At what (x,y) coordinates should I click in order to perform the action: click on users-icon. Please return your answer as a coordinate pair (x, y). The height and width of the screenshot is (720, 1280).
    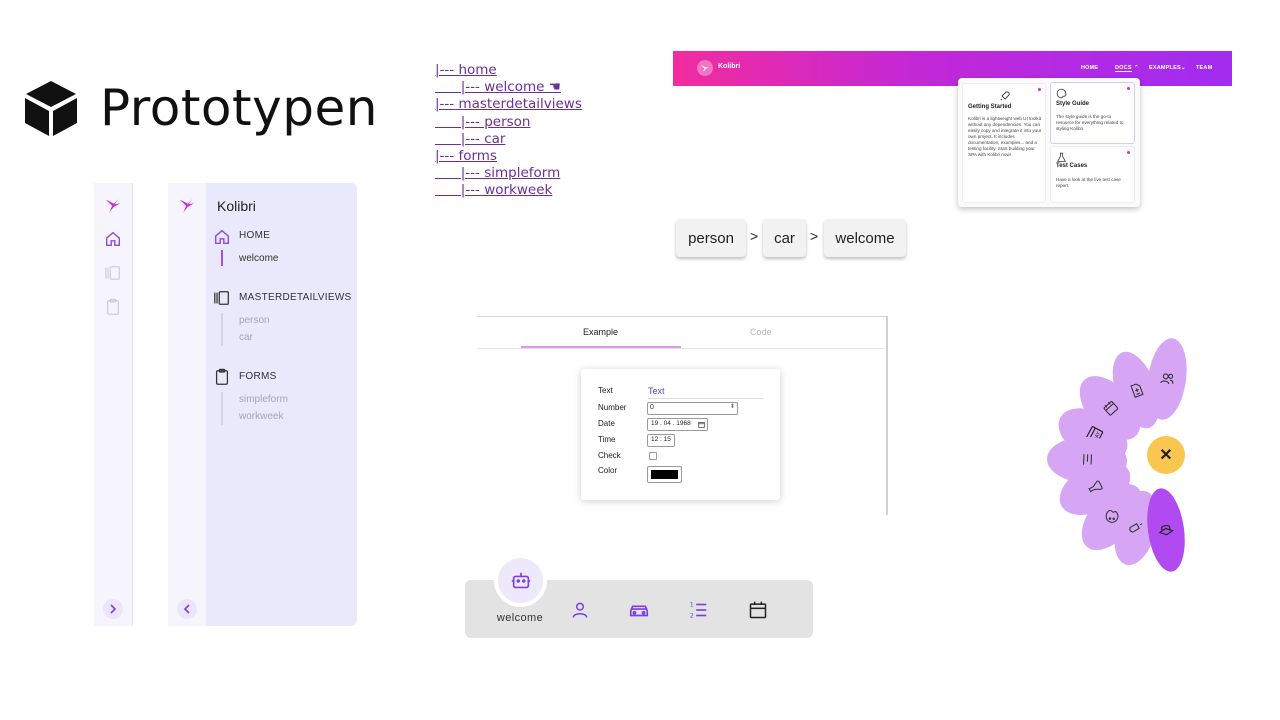
    Looking at the image, I should click on (1167, 379).